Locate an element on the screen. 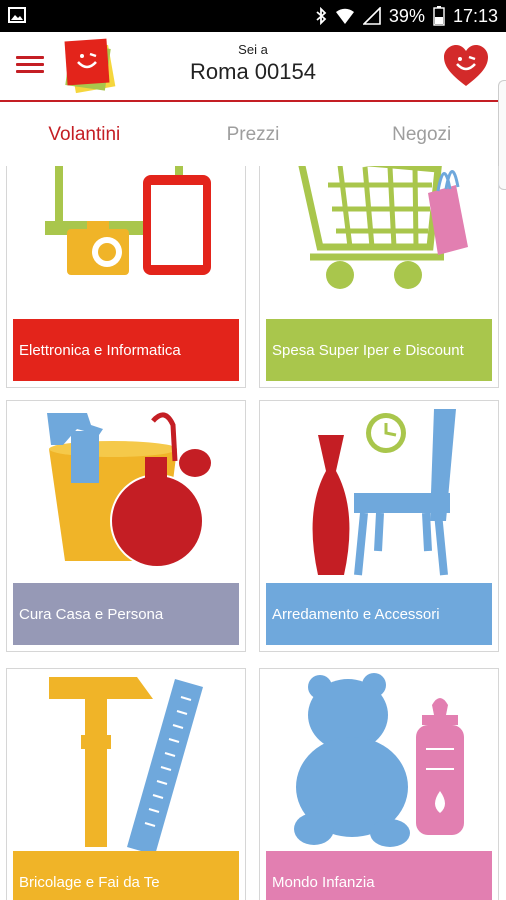  category-label: Arredamento e Accessori is located at coordinates (379, 614).